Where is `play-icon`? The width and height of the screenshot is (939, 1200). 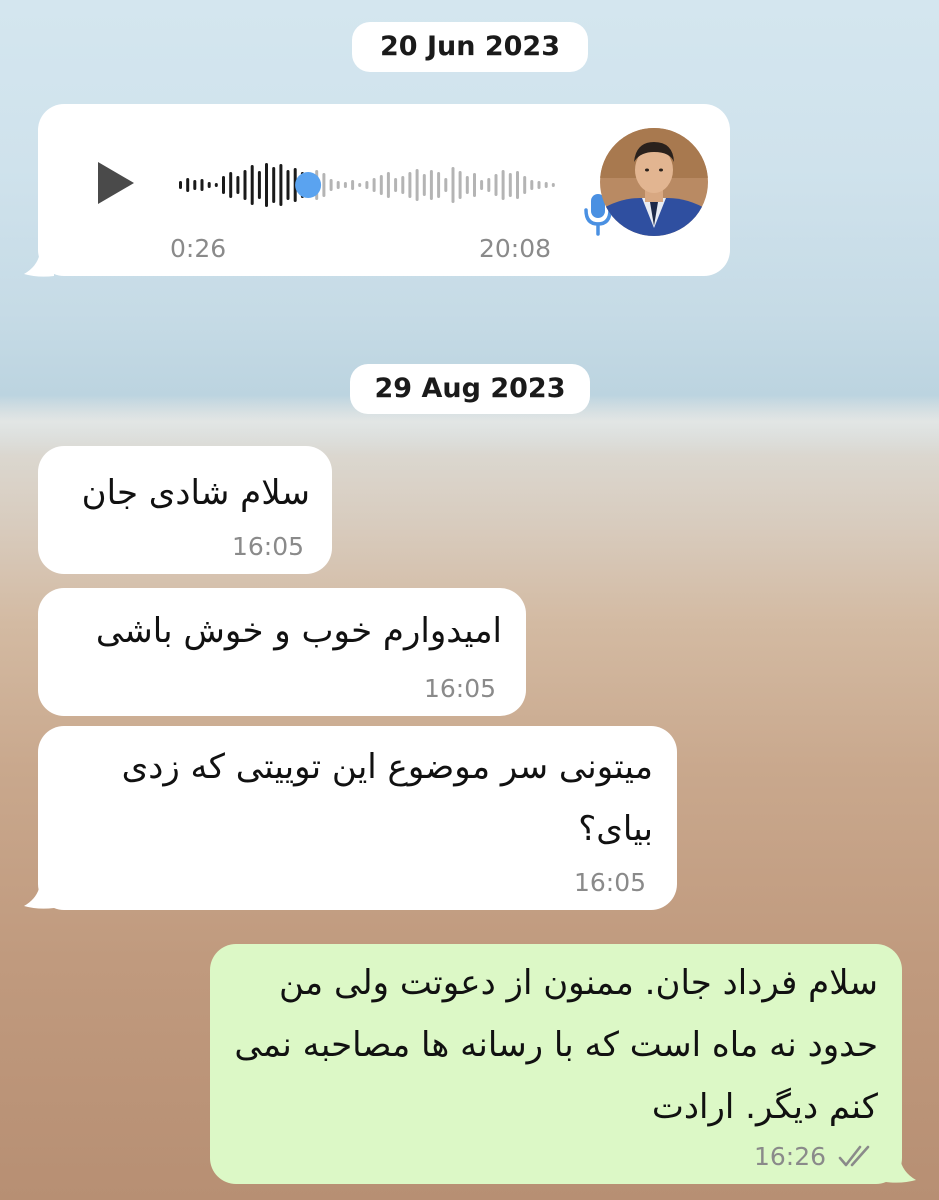 play-icon is located at coordinates (116, 183).